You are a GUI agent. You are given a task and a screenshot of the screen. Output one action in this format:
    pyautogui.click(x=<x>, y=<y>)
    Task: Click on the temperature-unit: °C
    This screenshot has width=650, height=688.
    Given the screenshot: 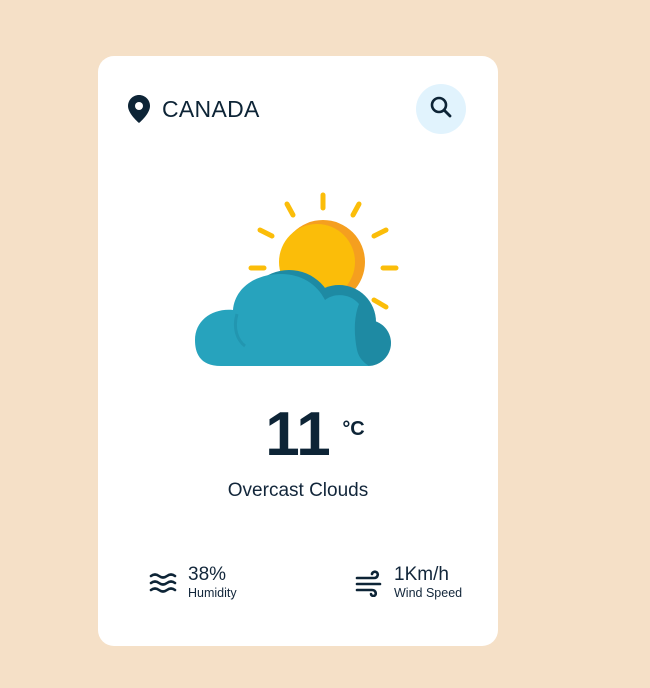 What is the action you would take?
    pyautogui.click(x=353, y=429)
    